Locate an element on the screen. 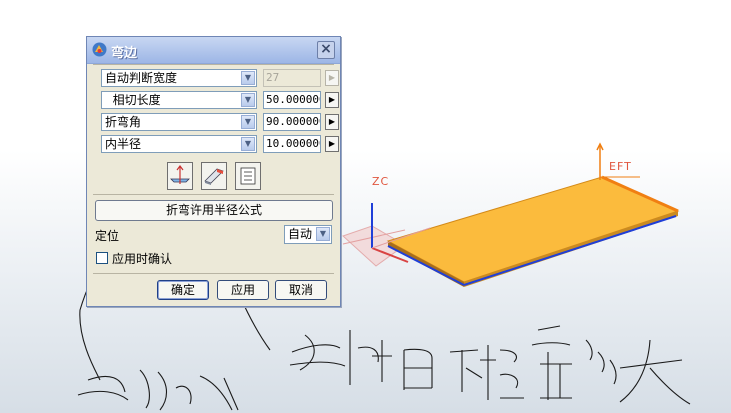 This screenshot has height=413, width=731. position-select: 自动 ▼ is located at coordinates (308, 234).